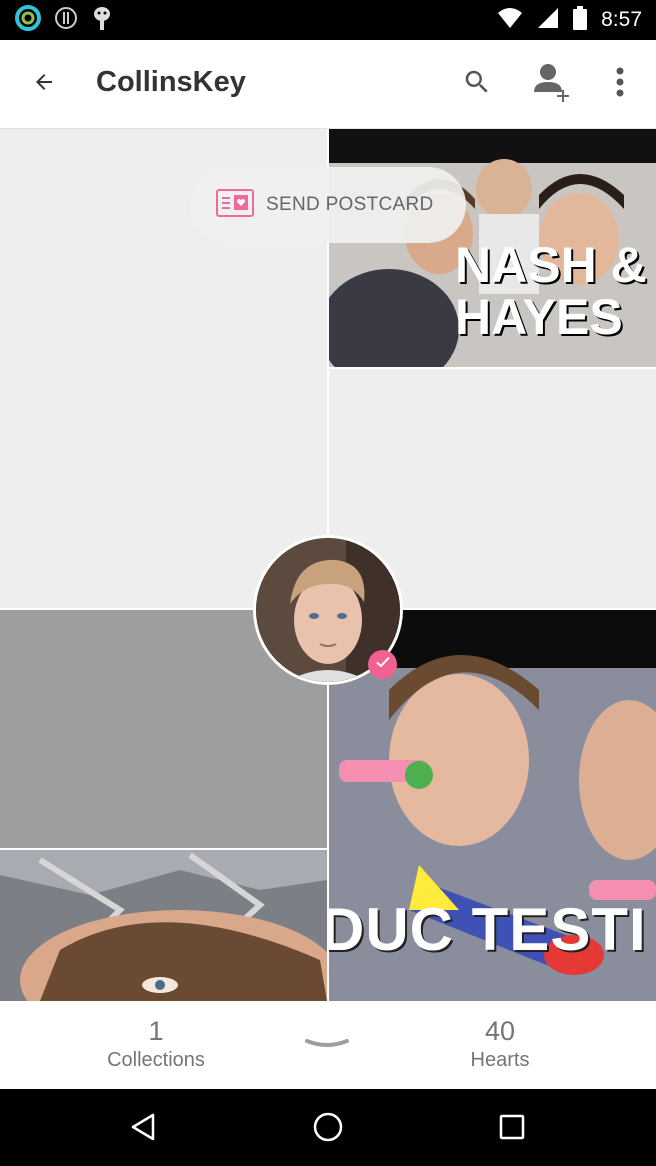  Describe the element at coordinates (156, 1031) in the screenshot. I see `collections-count: 1` at that location.